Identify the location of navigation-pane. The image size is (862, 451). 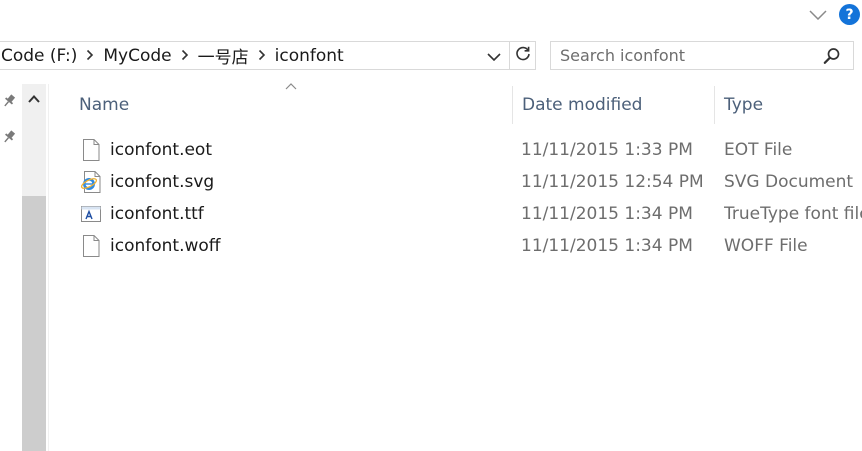
(11, 267).